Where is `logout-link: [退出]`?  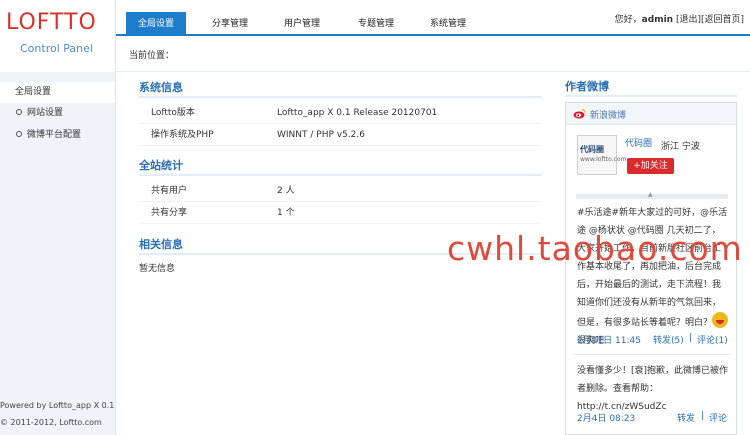
logout-link: [退出] is located at coordinates (688, 20).